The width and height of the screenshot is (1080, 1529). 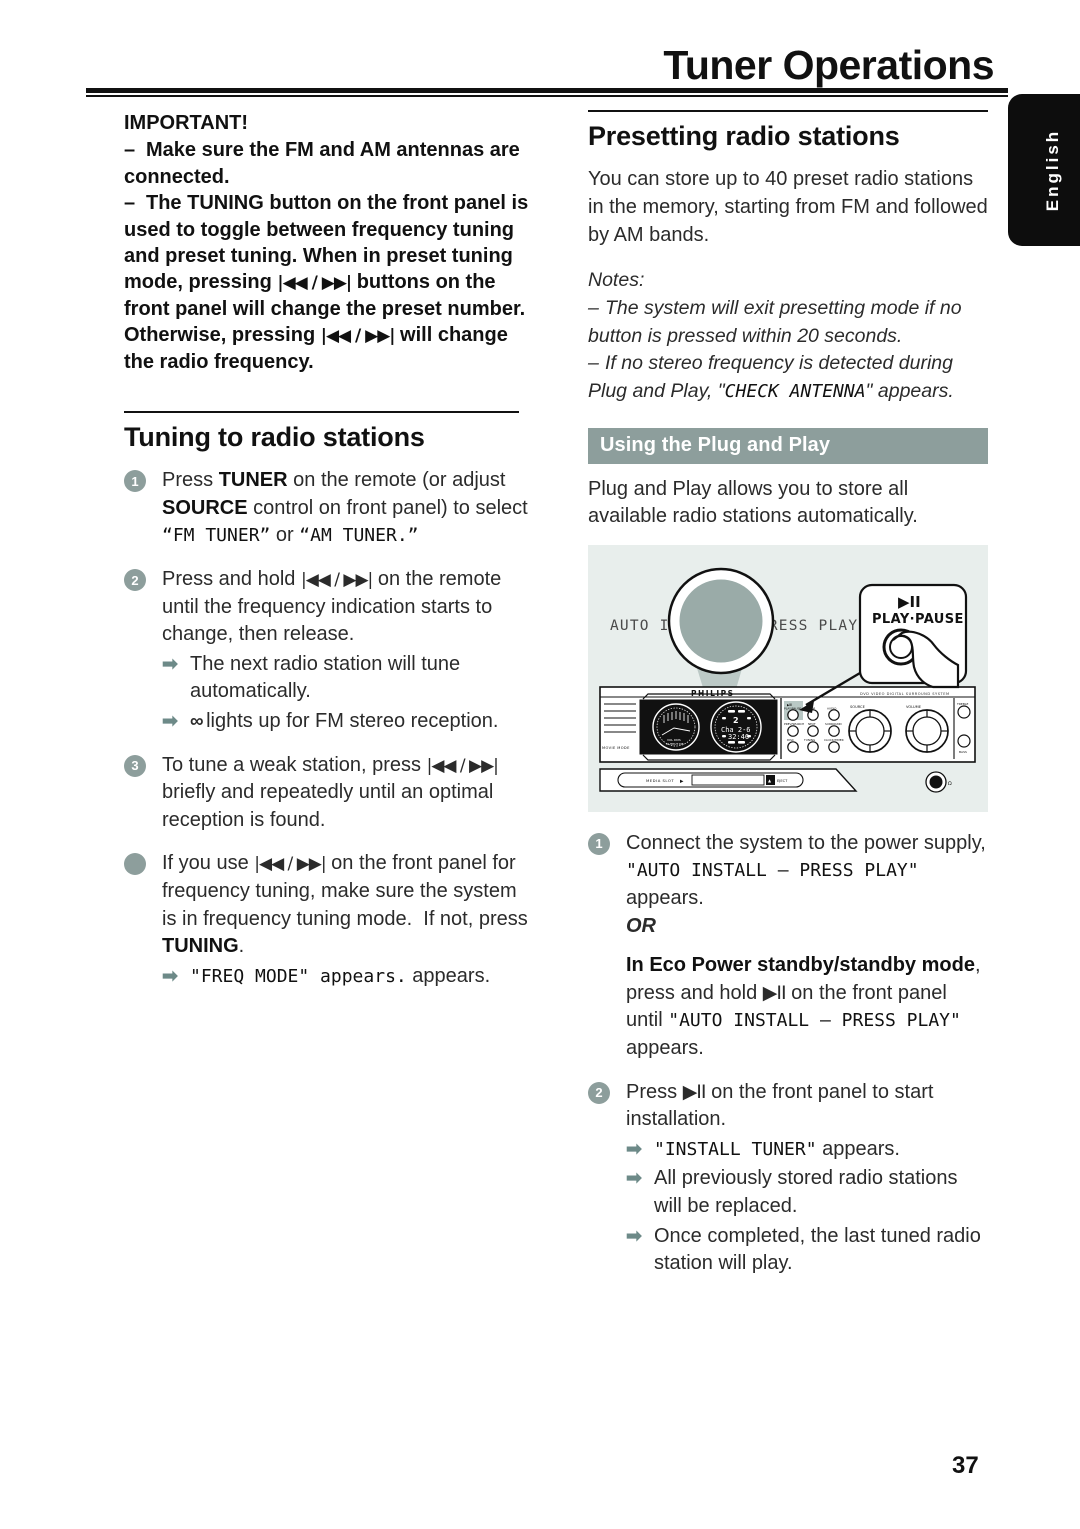 I want to click on svg-text:DVD VIDEO DIGITAL SURROUND SYS: DVD VIDEO DIGITAL SURROUND SYSTEM, so click(x=905, y=694).